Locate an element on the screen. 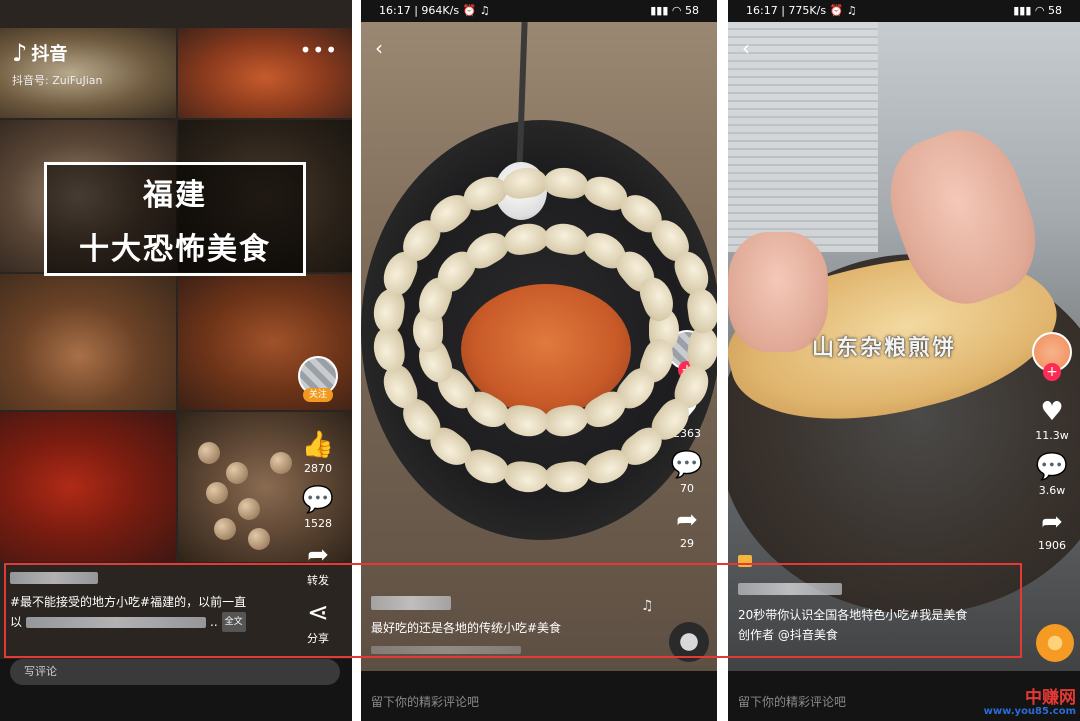 The width and height of the screenshot is (1080, 721). like-count: 11.3w is located at coordinates (1052, 435).